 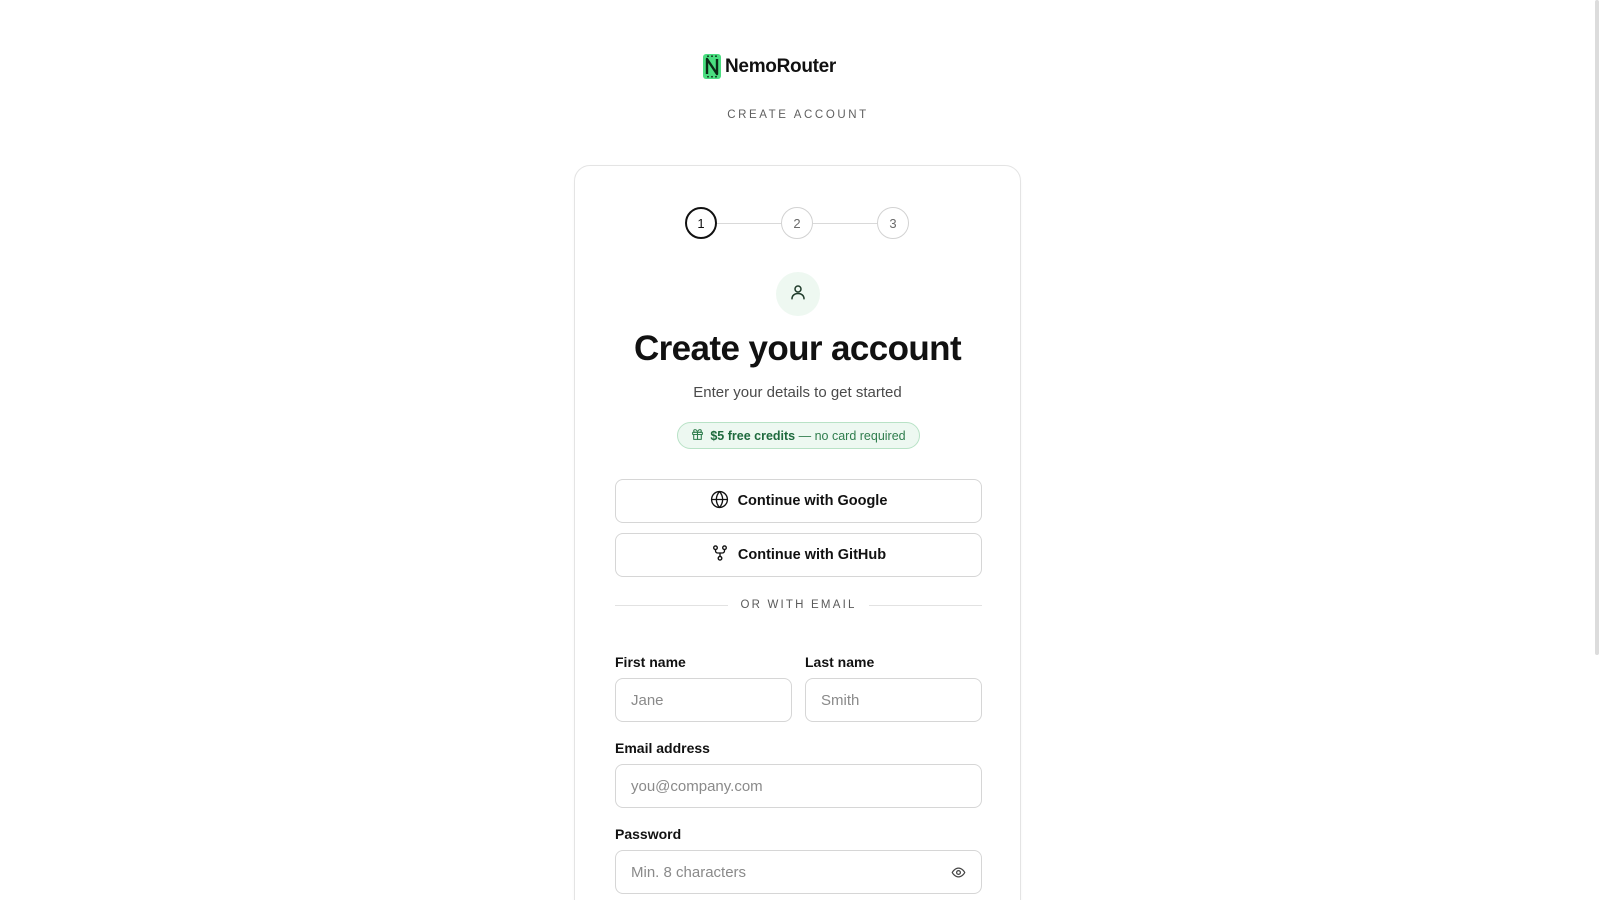 What do you see at coordinates (719, 501) in the screenshot?
I see `globe-icon` at bounding box center [719, 501].